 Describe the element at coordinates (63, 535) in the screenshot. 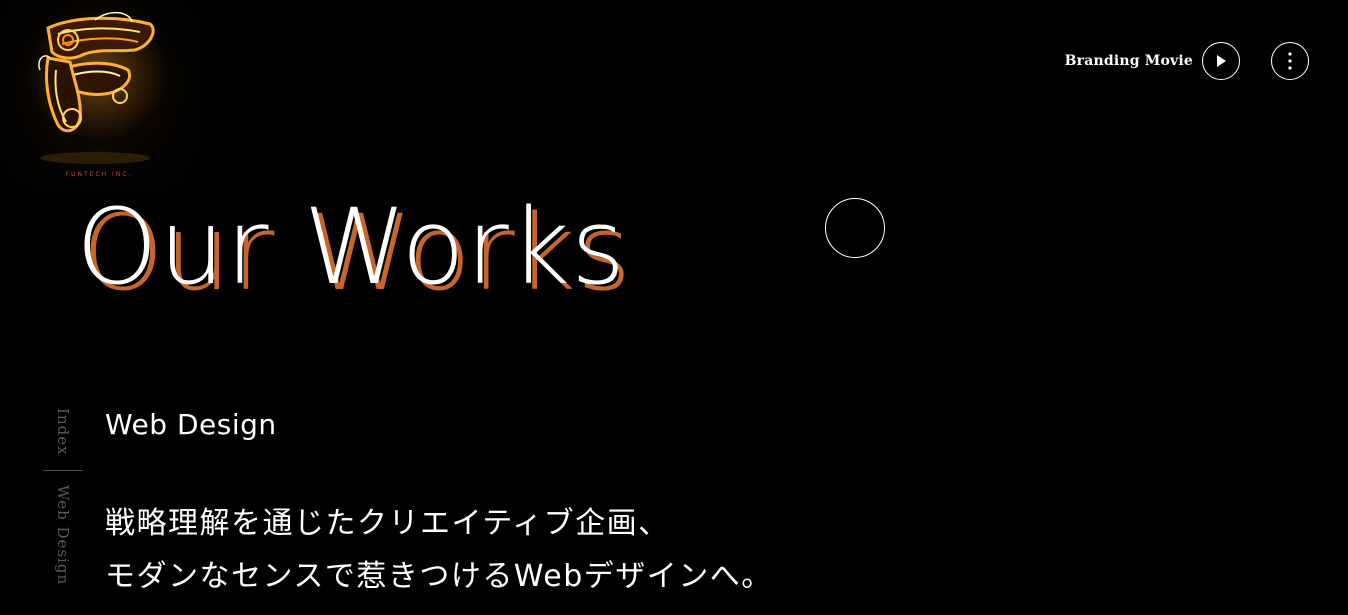

I see `side-index-current: Web Design` at that location.